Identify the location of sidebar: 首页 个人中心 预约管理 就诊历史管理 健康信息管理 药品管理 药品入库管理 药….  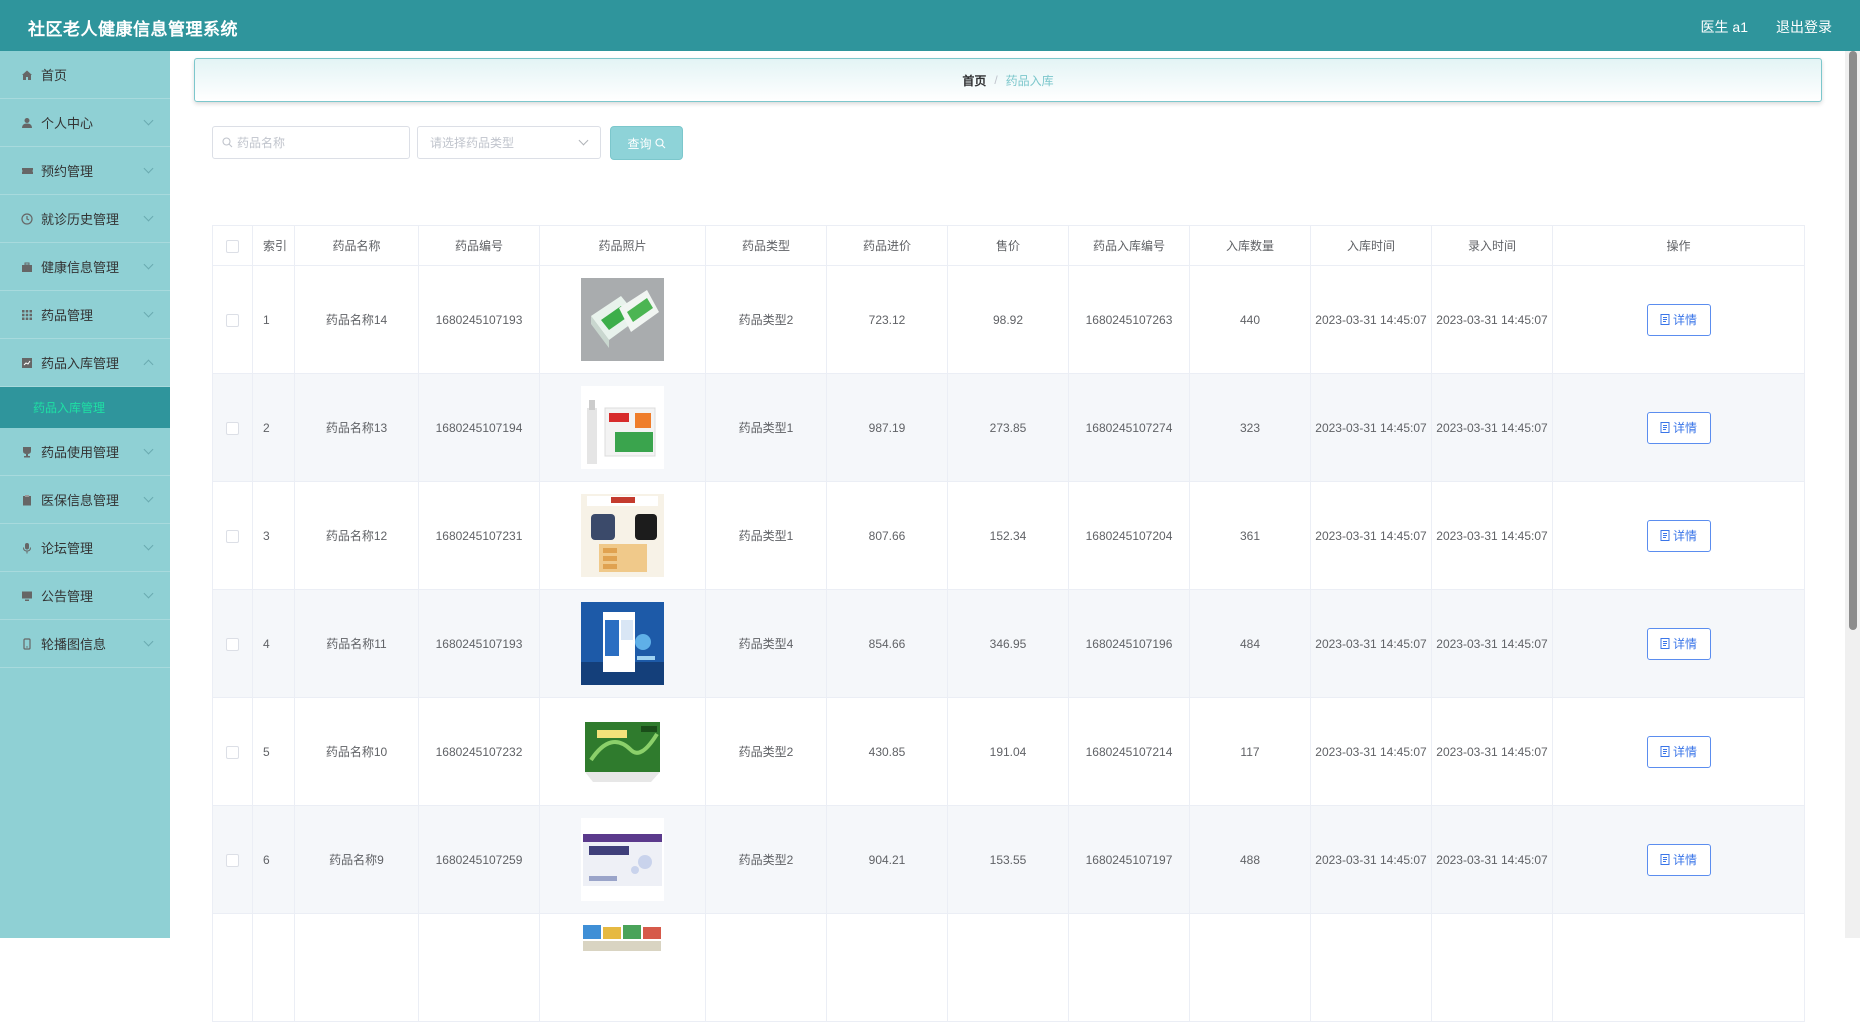
(85, 494).